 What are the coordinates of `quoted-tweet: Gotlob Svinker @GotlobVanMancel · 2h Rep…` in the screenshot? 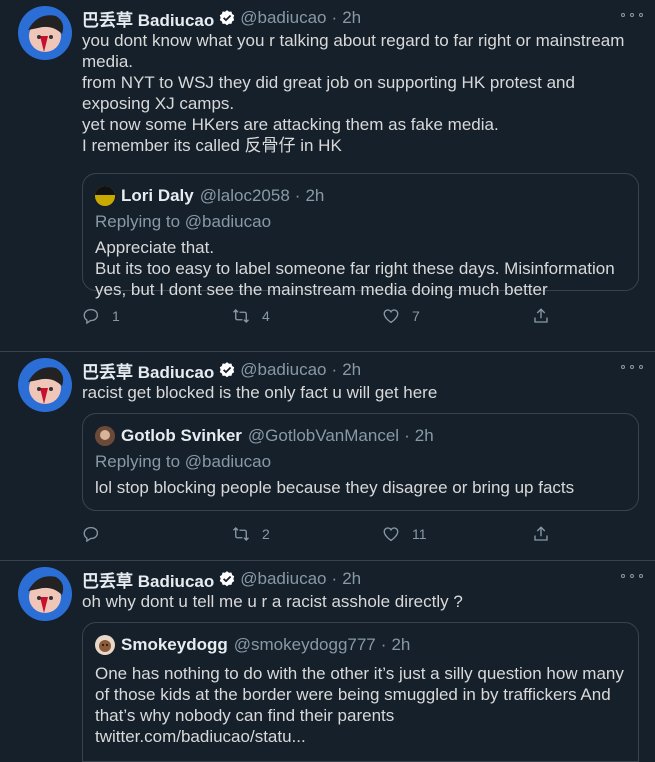 It's located at (360, 462).